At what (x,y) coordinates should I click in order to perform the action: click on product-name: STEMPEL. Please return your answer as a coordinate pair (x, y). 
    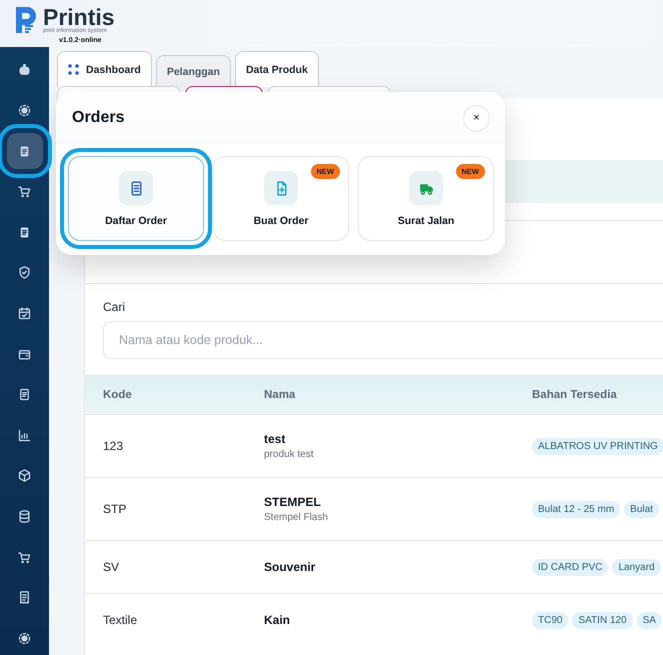
    Looking at the image, I should click on (292, 502).